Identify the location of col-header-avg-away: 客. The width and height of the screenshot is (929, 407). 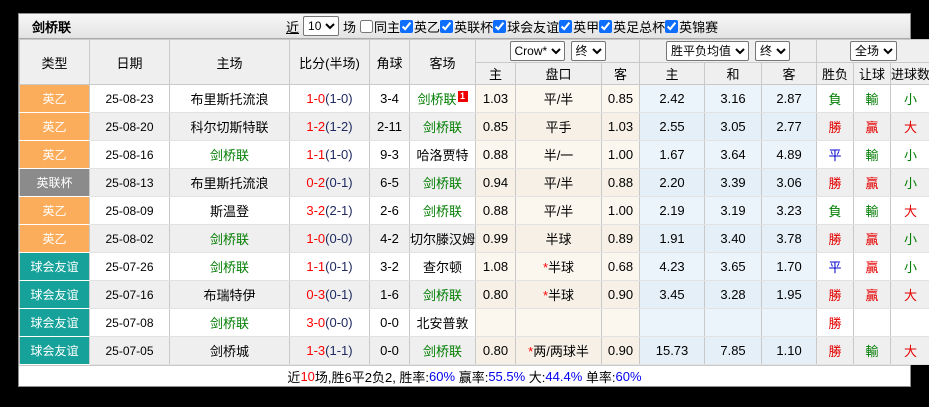
(789, 73).